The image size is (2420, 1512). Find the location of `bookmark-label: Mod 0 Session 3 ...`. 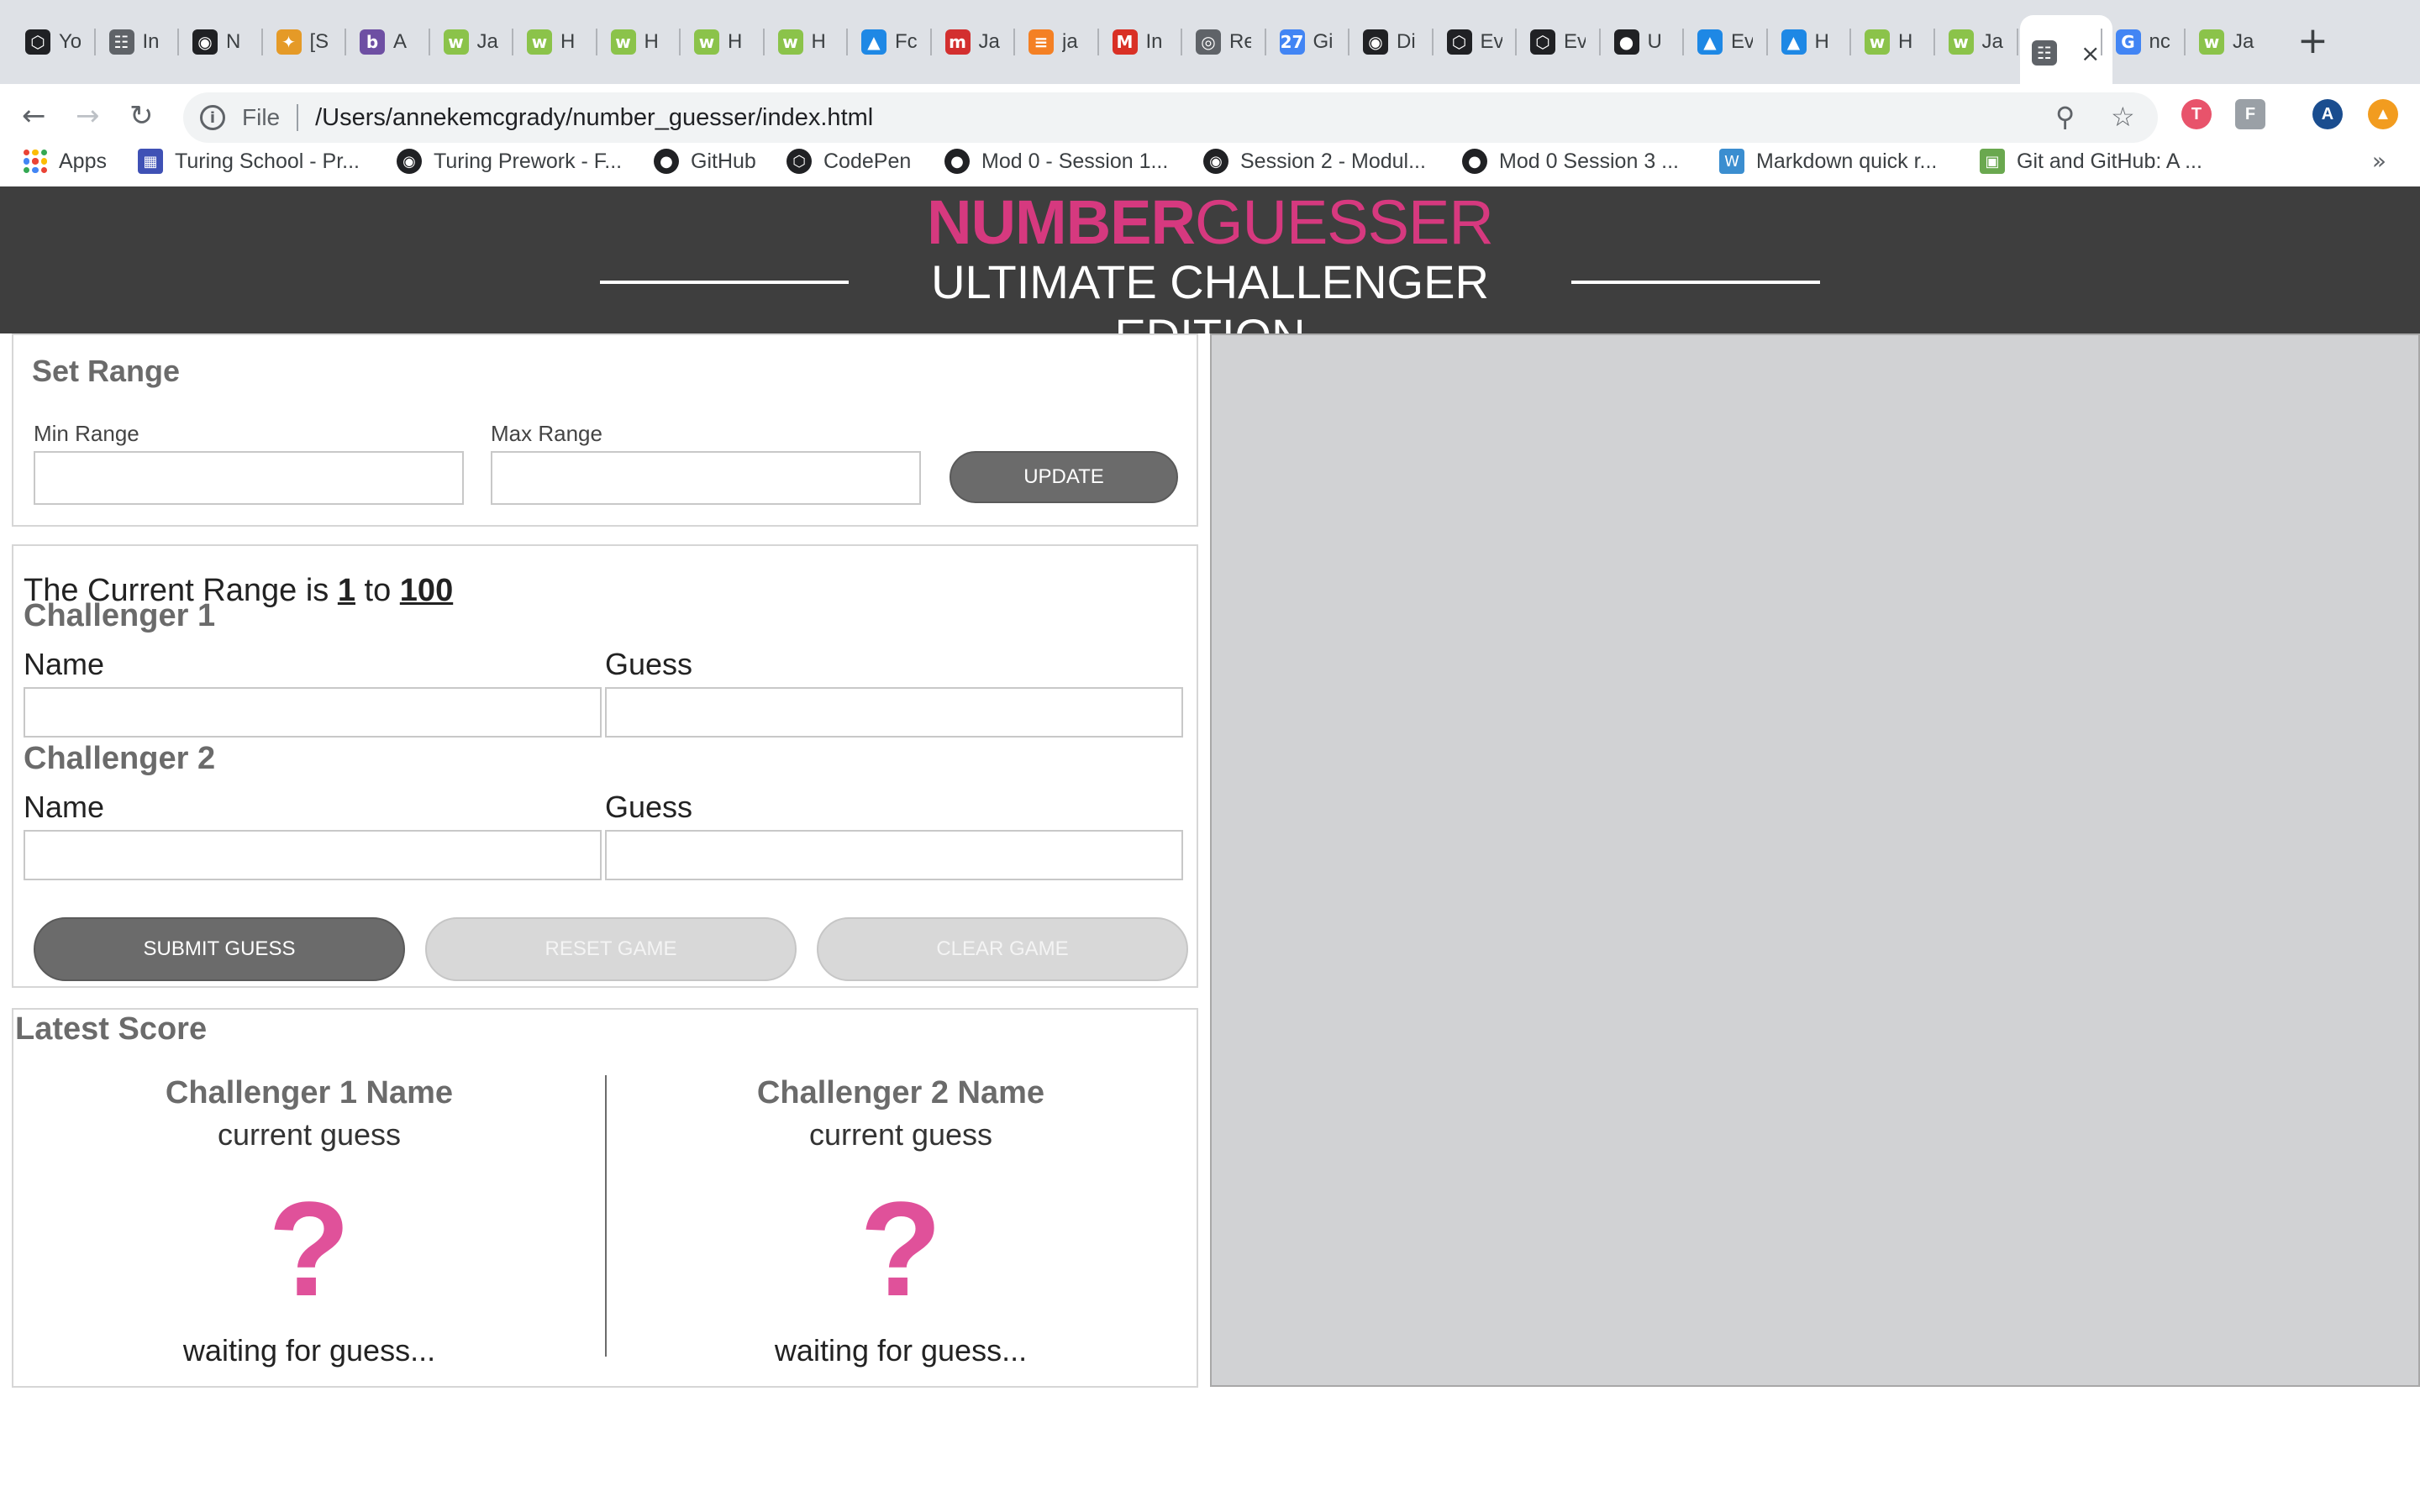

bookmark-label: Mod 0 Session 3 ... is located at coordinates (1589, 161).